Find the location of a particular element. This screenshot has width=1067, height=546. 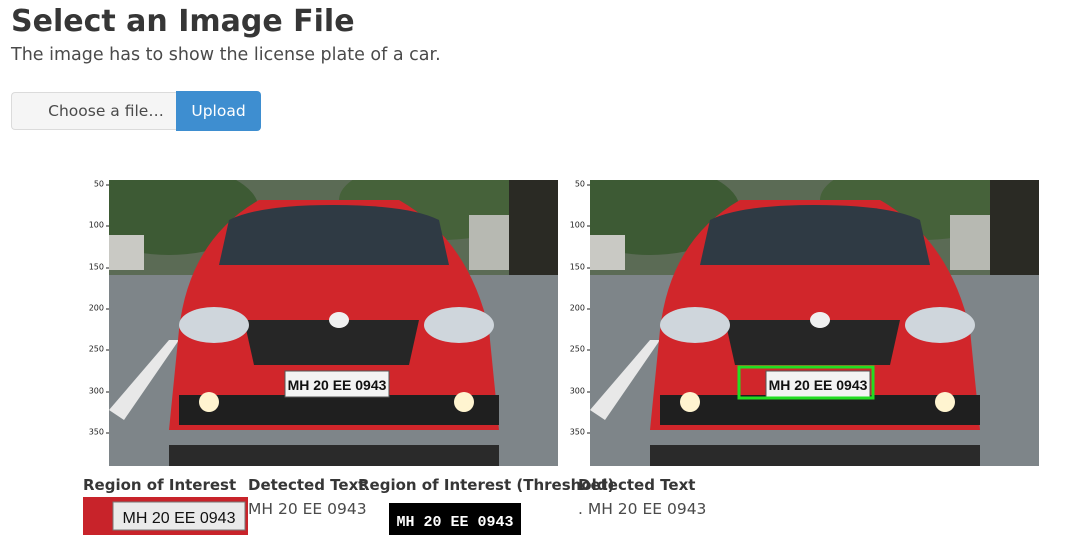

upload-form: Choose a file… Upload is located at coordinates (136, 111).